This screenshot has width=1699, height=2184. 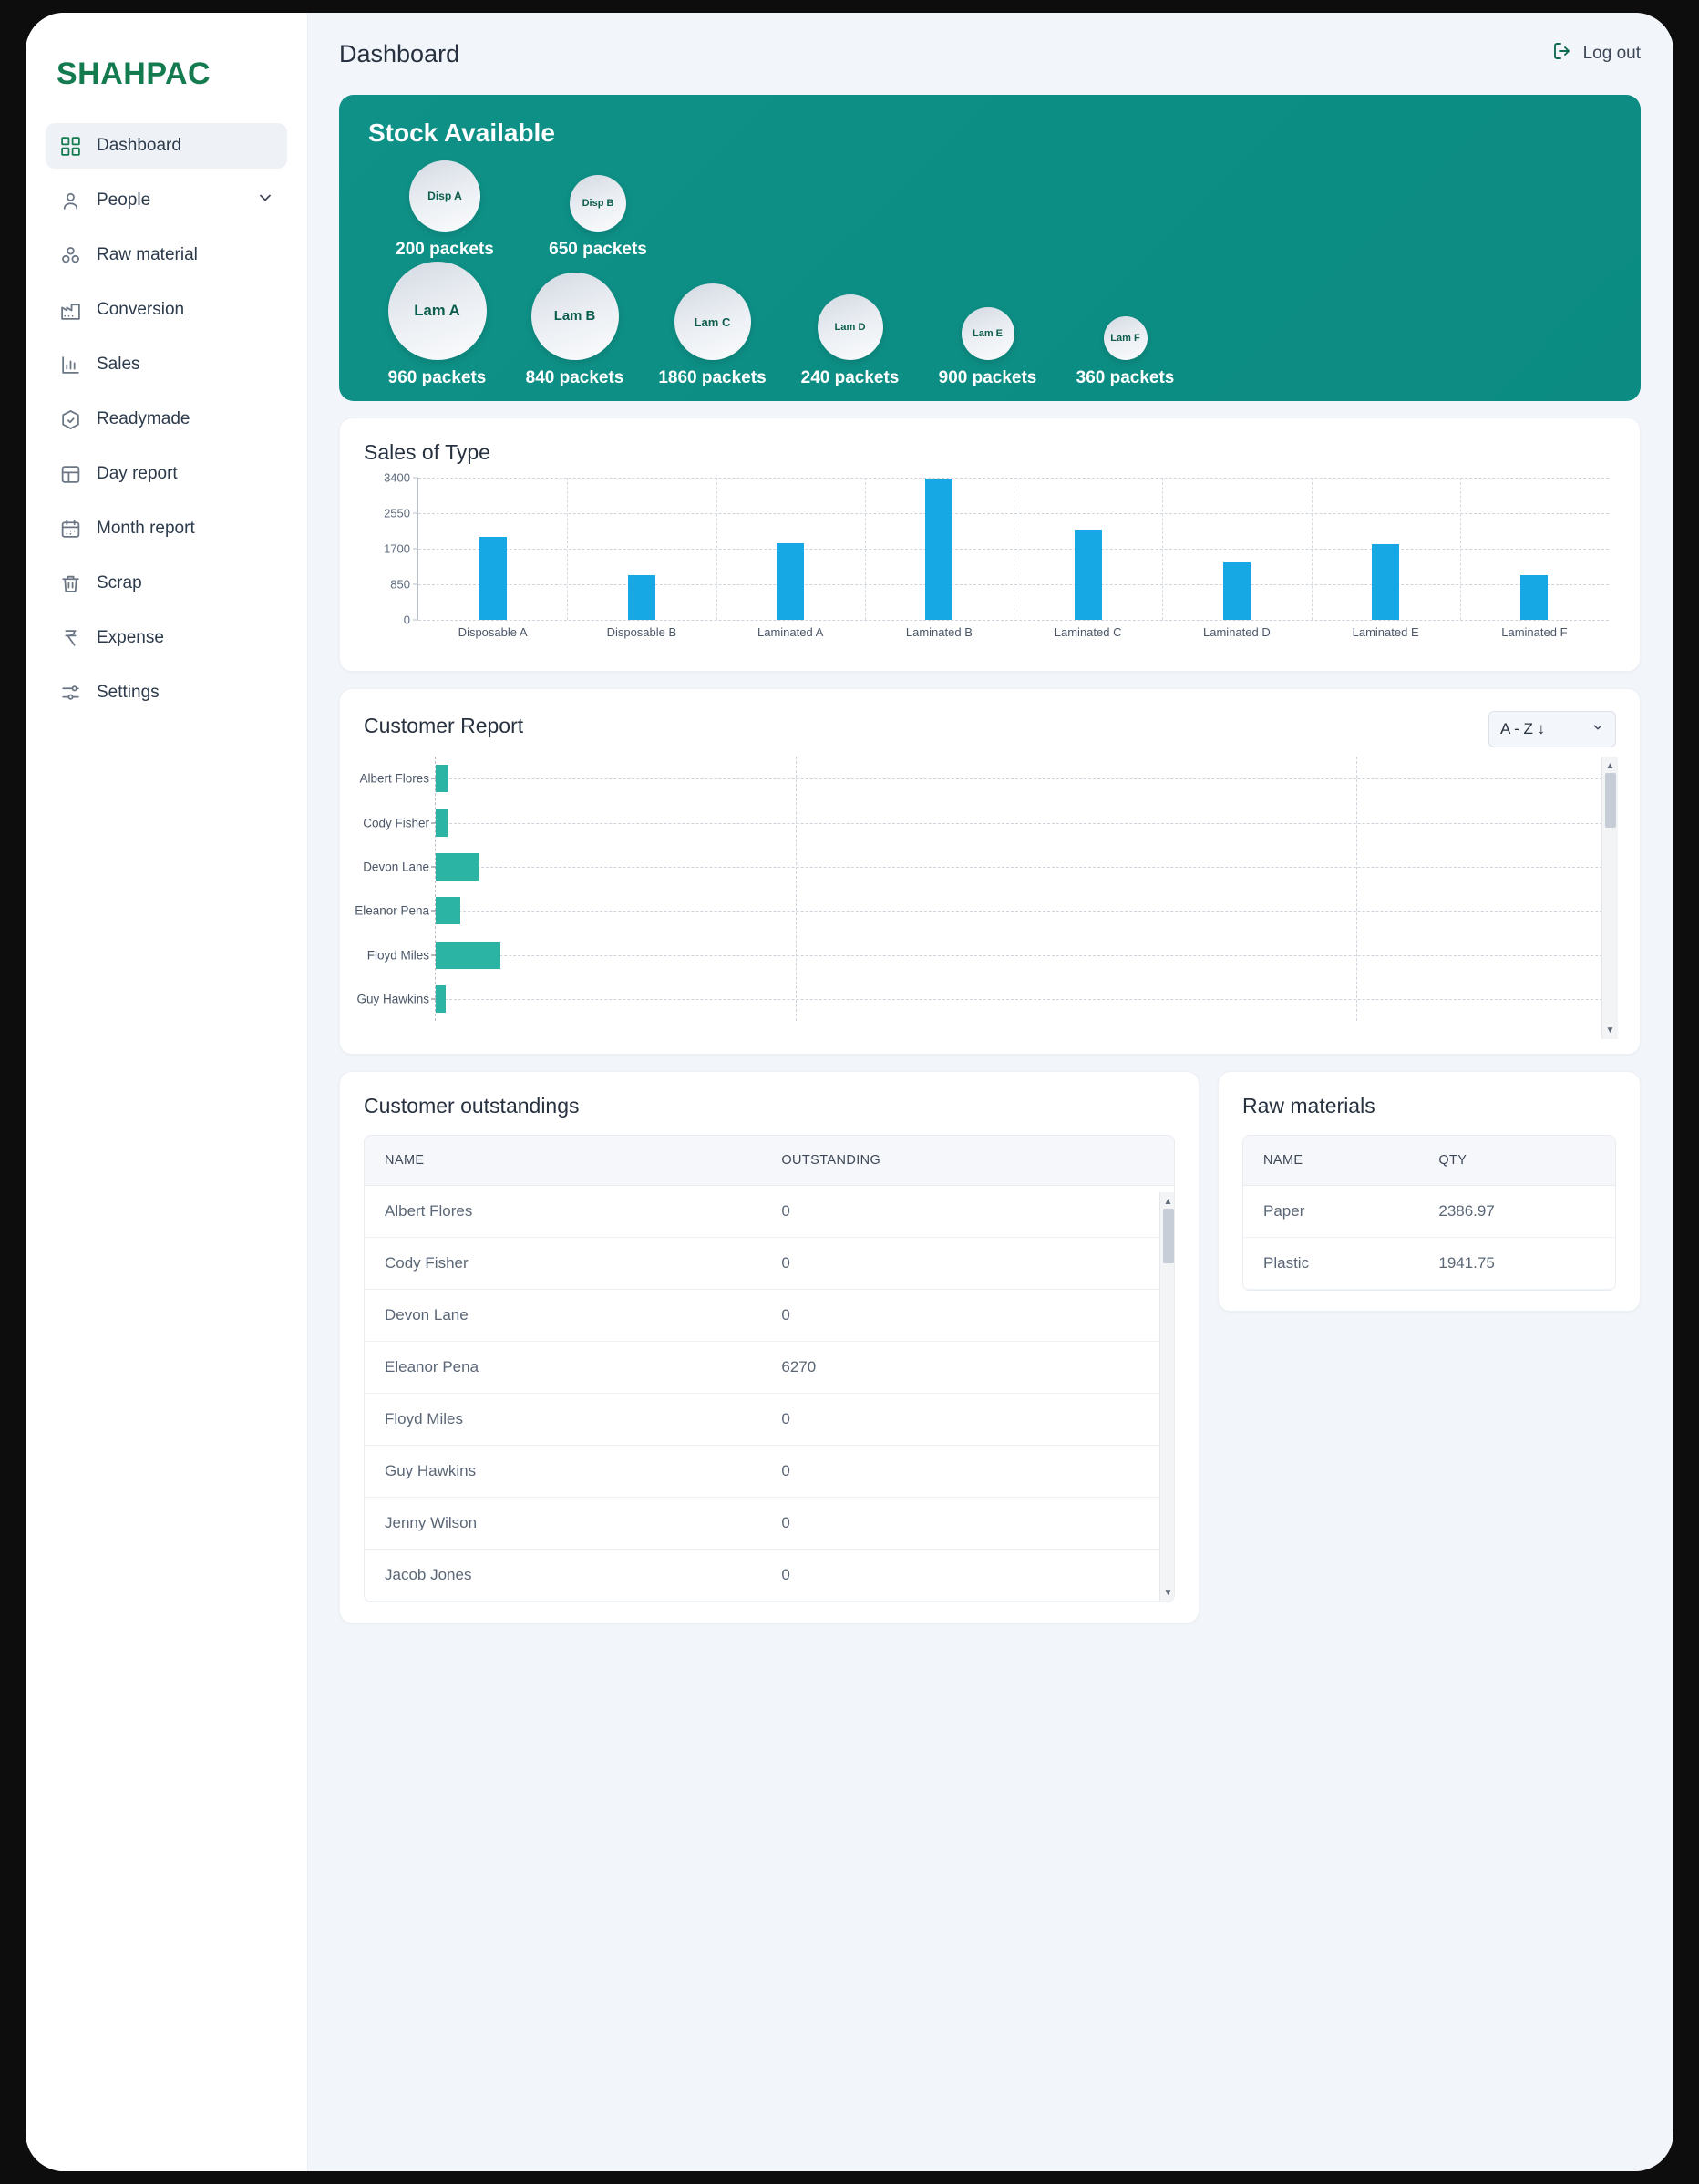 I want to click on sidebar-item-raw-material: Raw material, so click(x=166, y=255).